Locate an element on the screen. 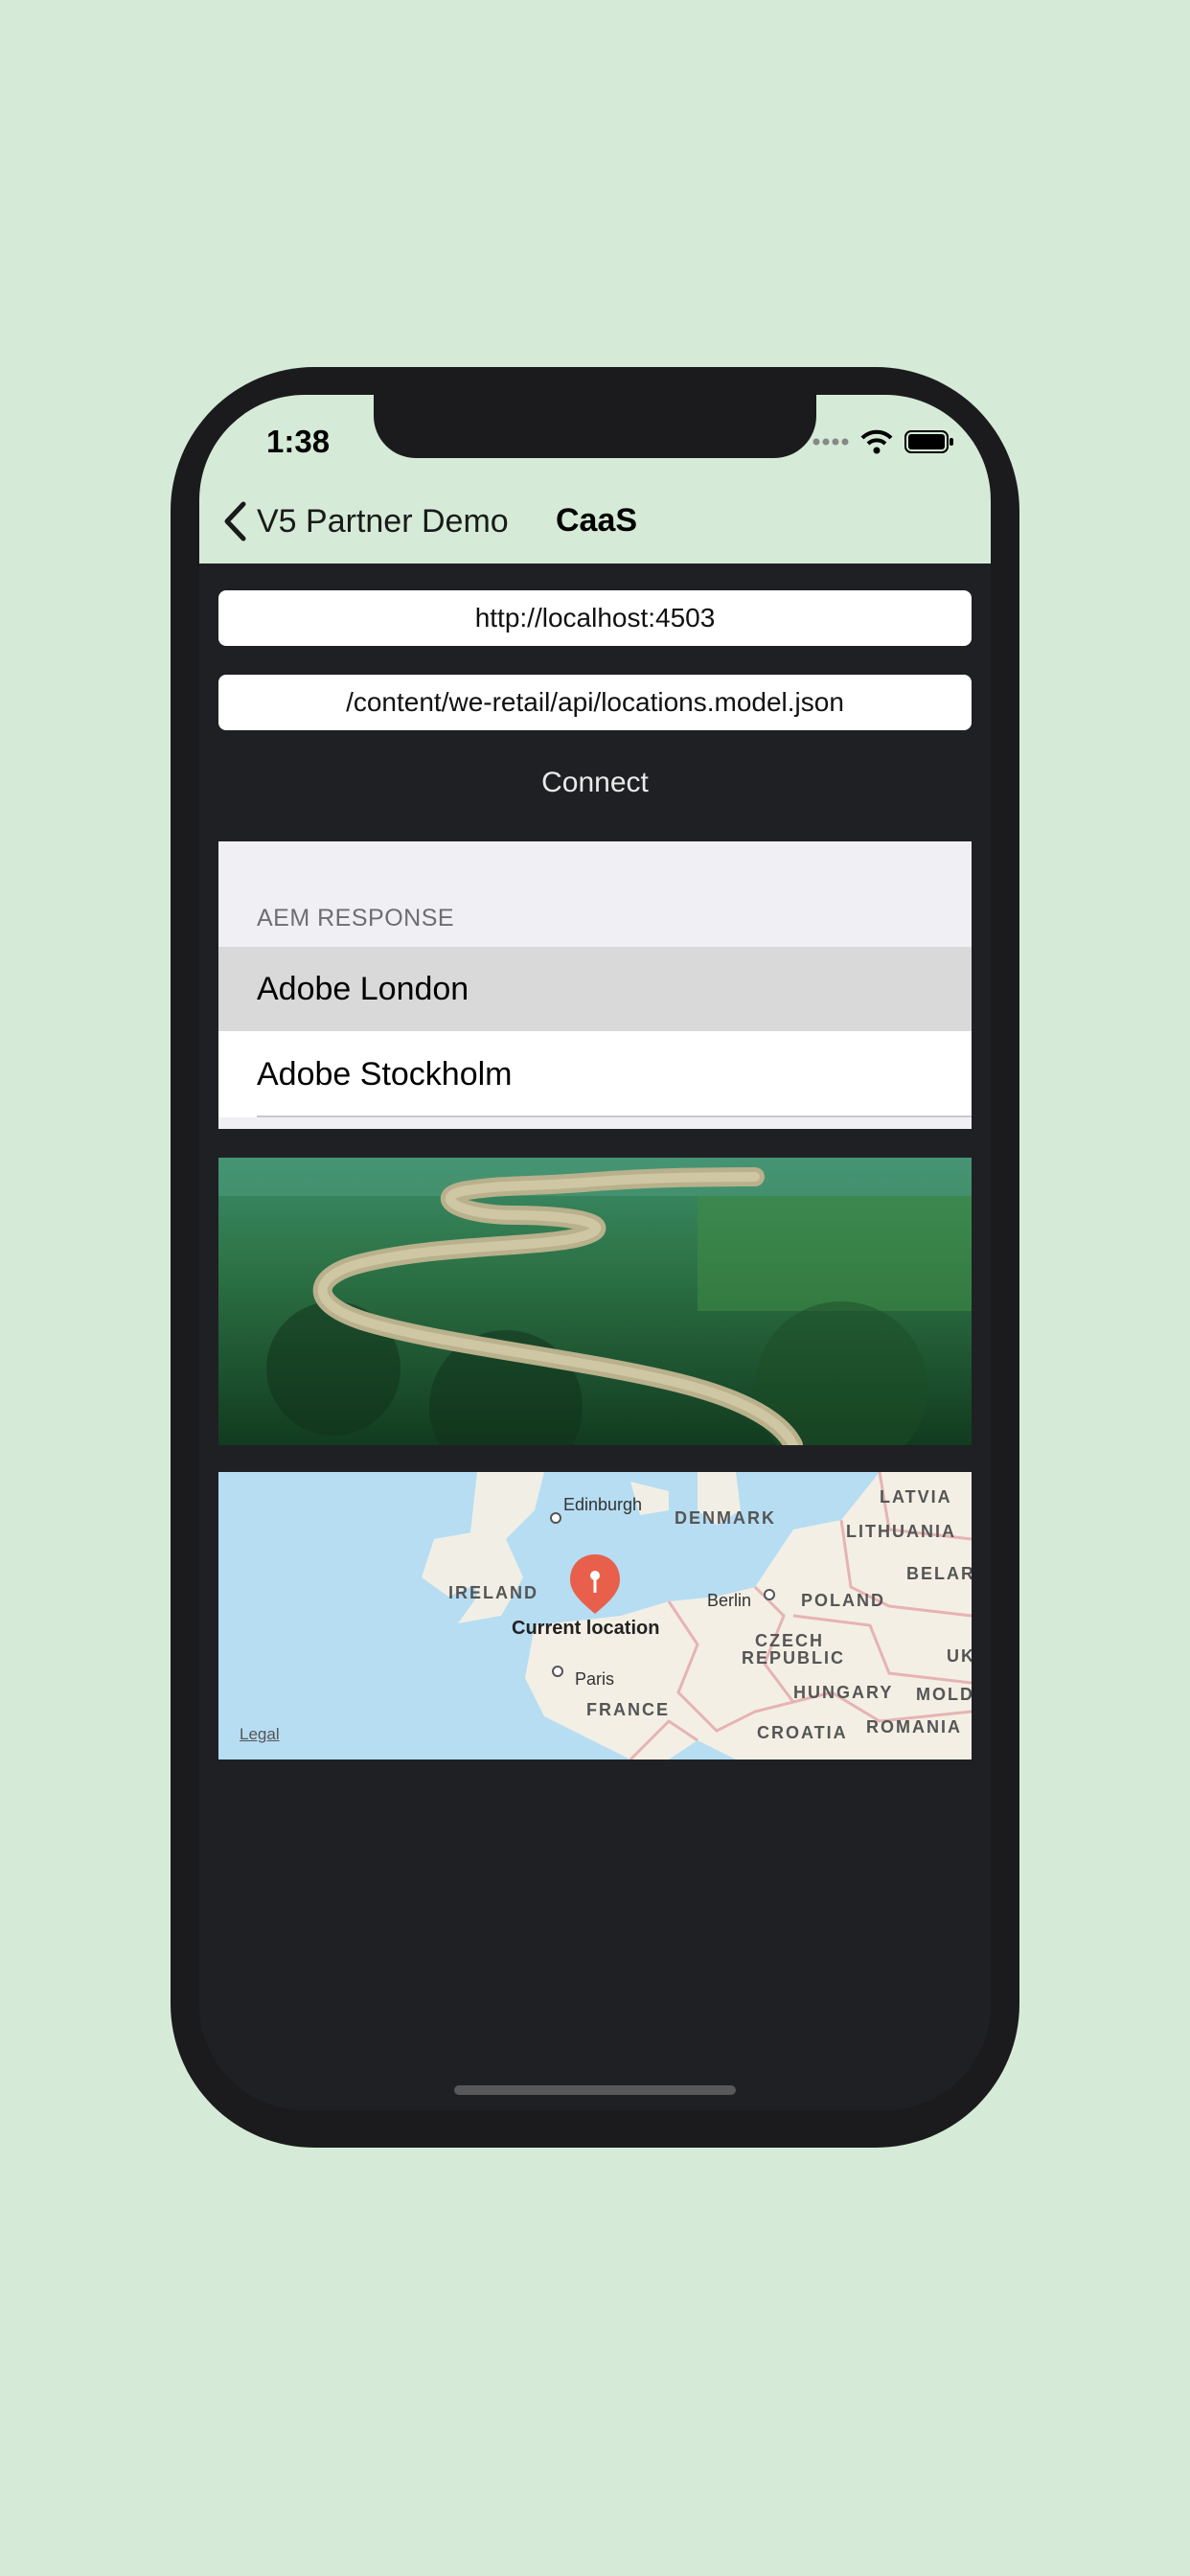 This screenshot has width=1190, height=2576. wifi-icon is located at coordinates (876, 441).